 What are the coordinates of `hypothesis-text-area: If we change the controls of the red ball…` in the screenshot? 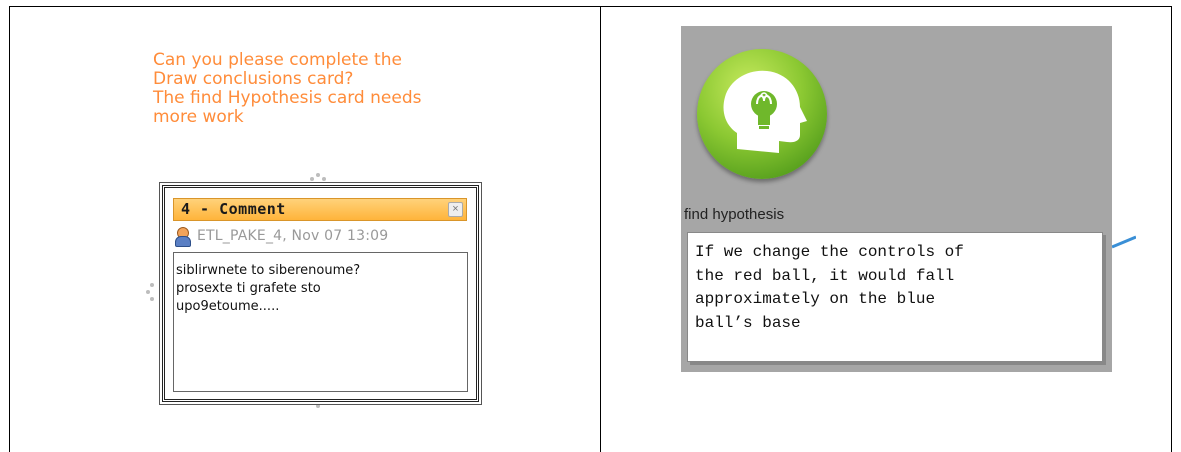 It's located at (895, 297).